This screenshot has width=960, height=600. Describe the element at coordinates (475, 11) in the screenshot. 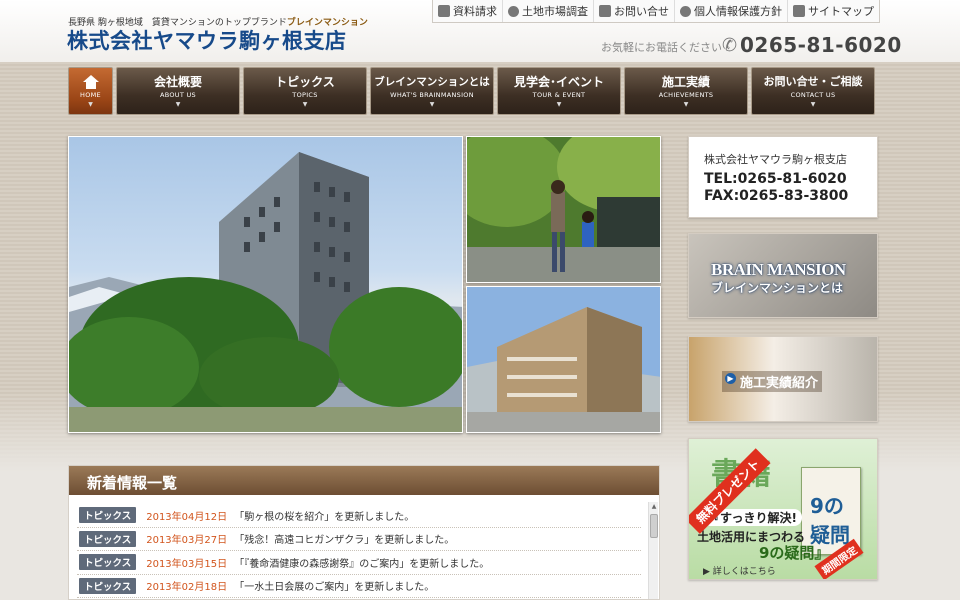

I see `util-link-label: 資料請求` at that location.